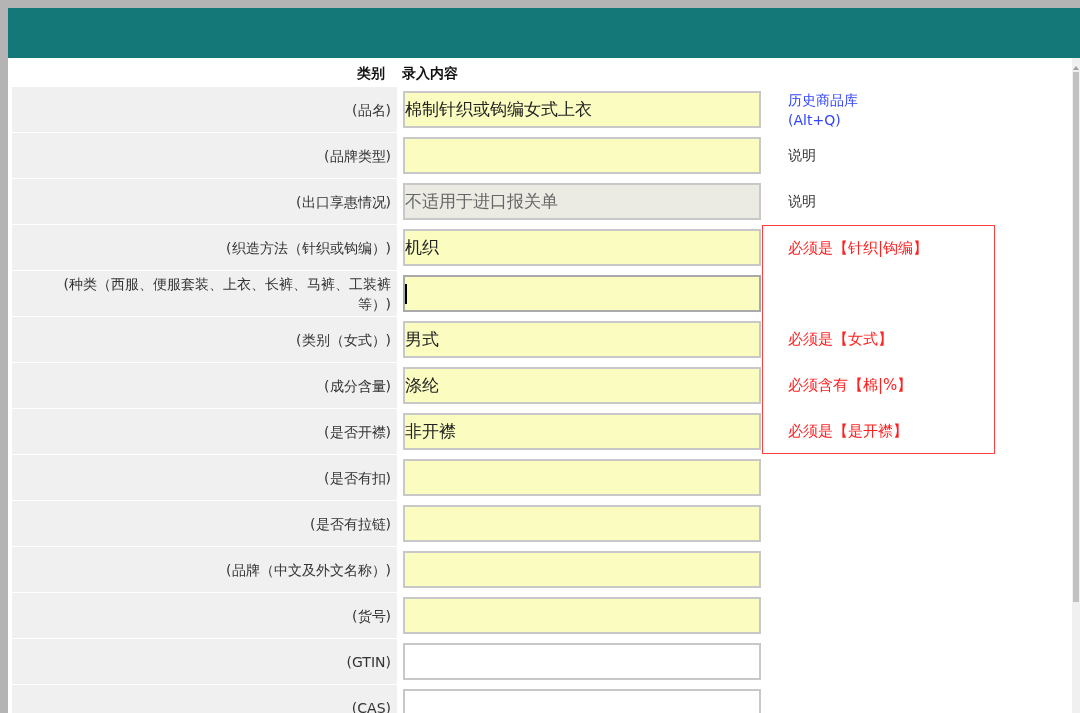 This screenshot has width=1080, height=713. I want to click on column-header: 类别, so click(371, 73).